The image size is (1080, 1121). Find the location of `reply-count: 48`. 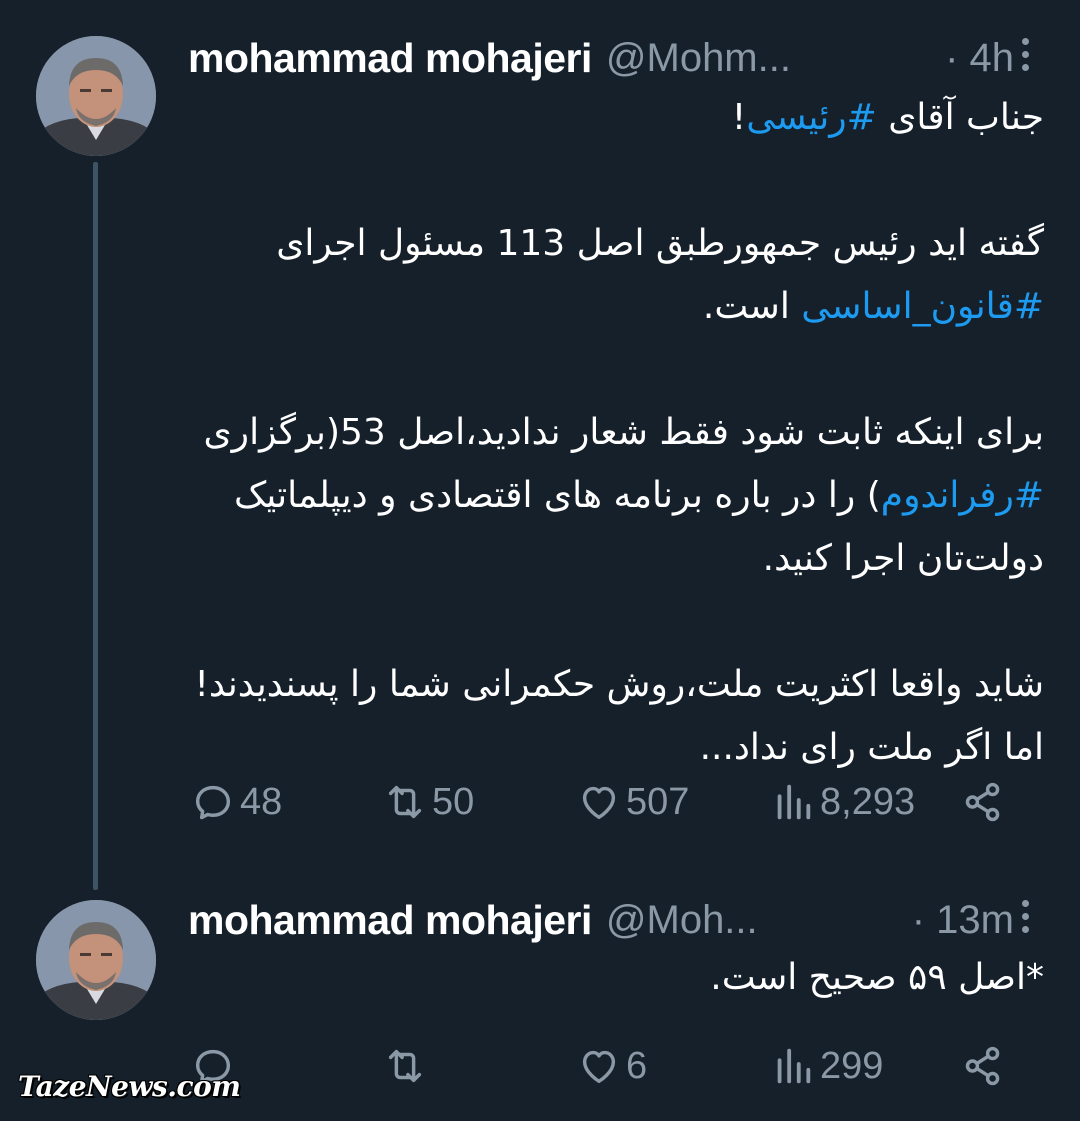

reply-count: 48 is located at coordinates (261, 801).